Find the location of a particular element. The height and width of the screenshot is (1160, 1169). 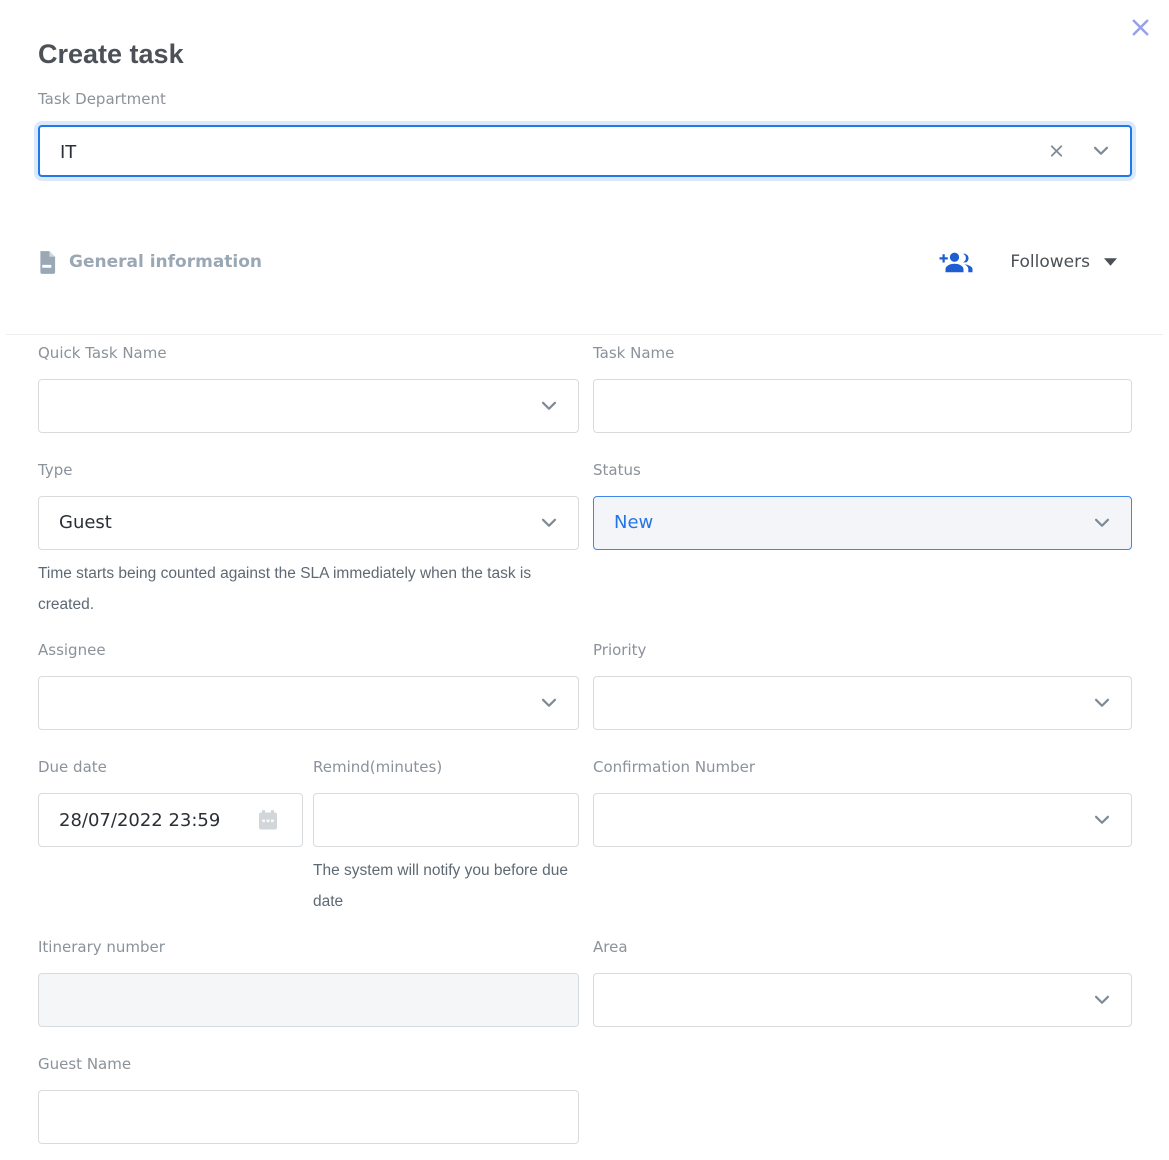

close-button is located at coordinates (1140, 27).